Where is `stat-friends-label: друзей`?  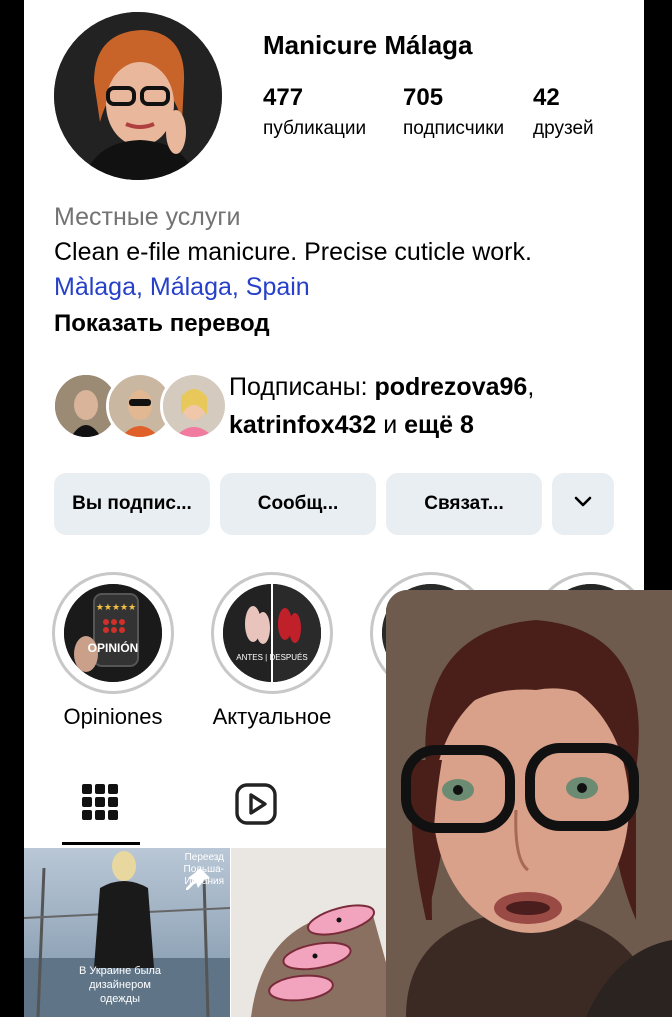
stat-friends-label: друзей is located at coordinates (563, 128).